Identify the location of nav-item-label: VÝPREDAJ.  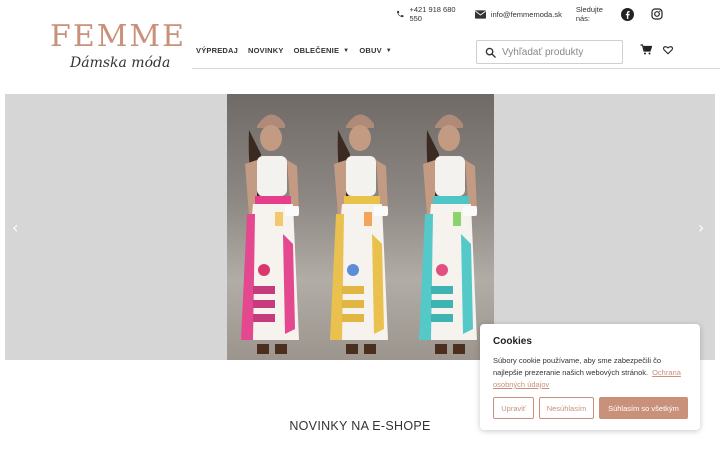
(217, 50).